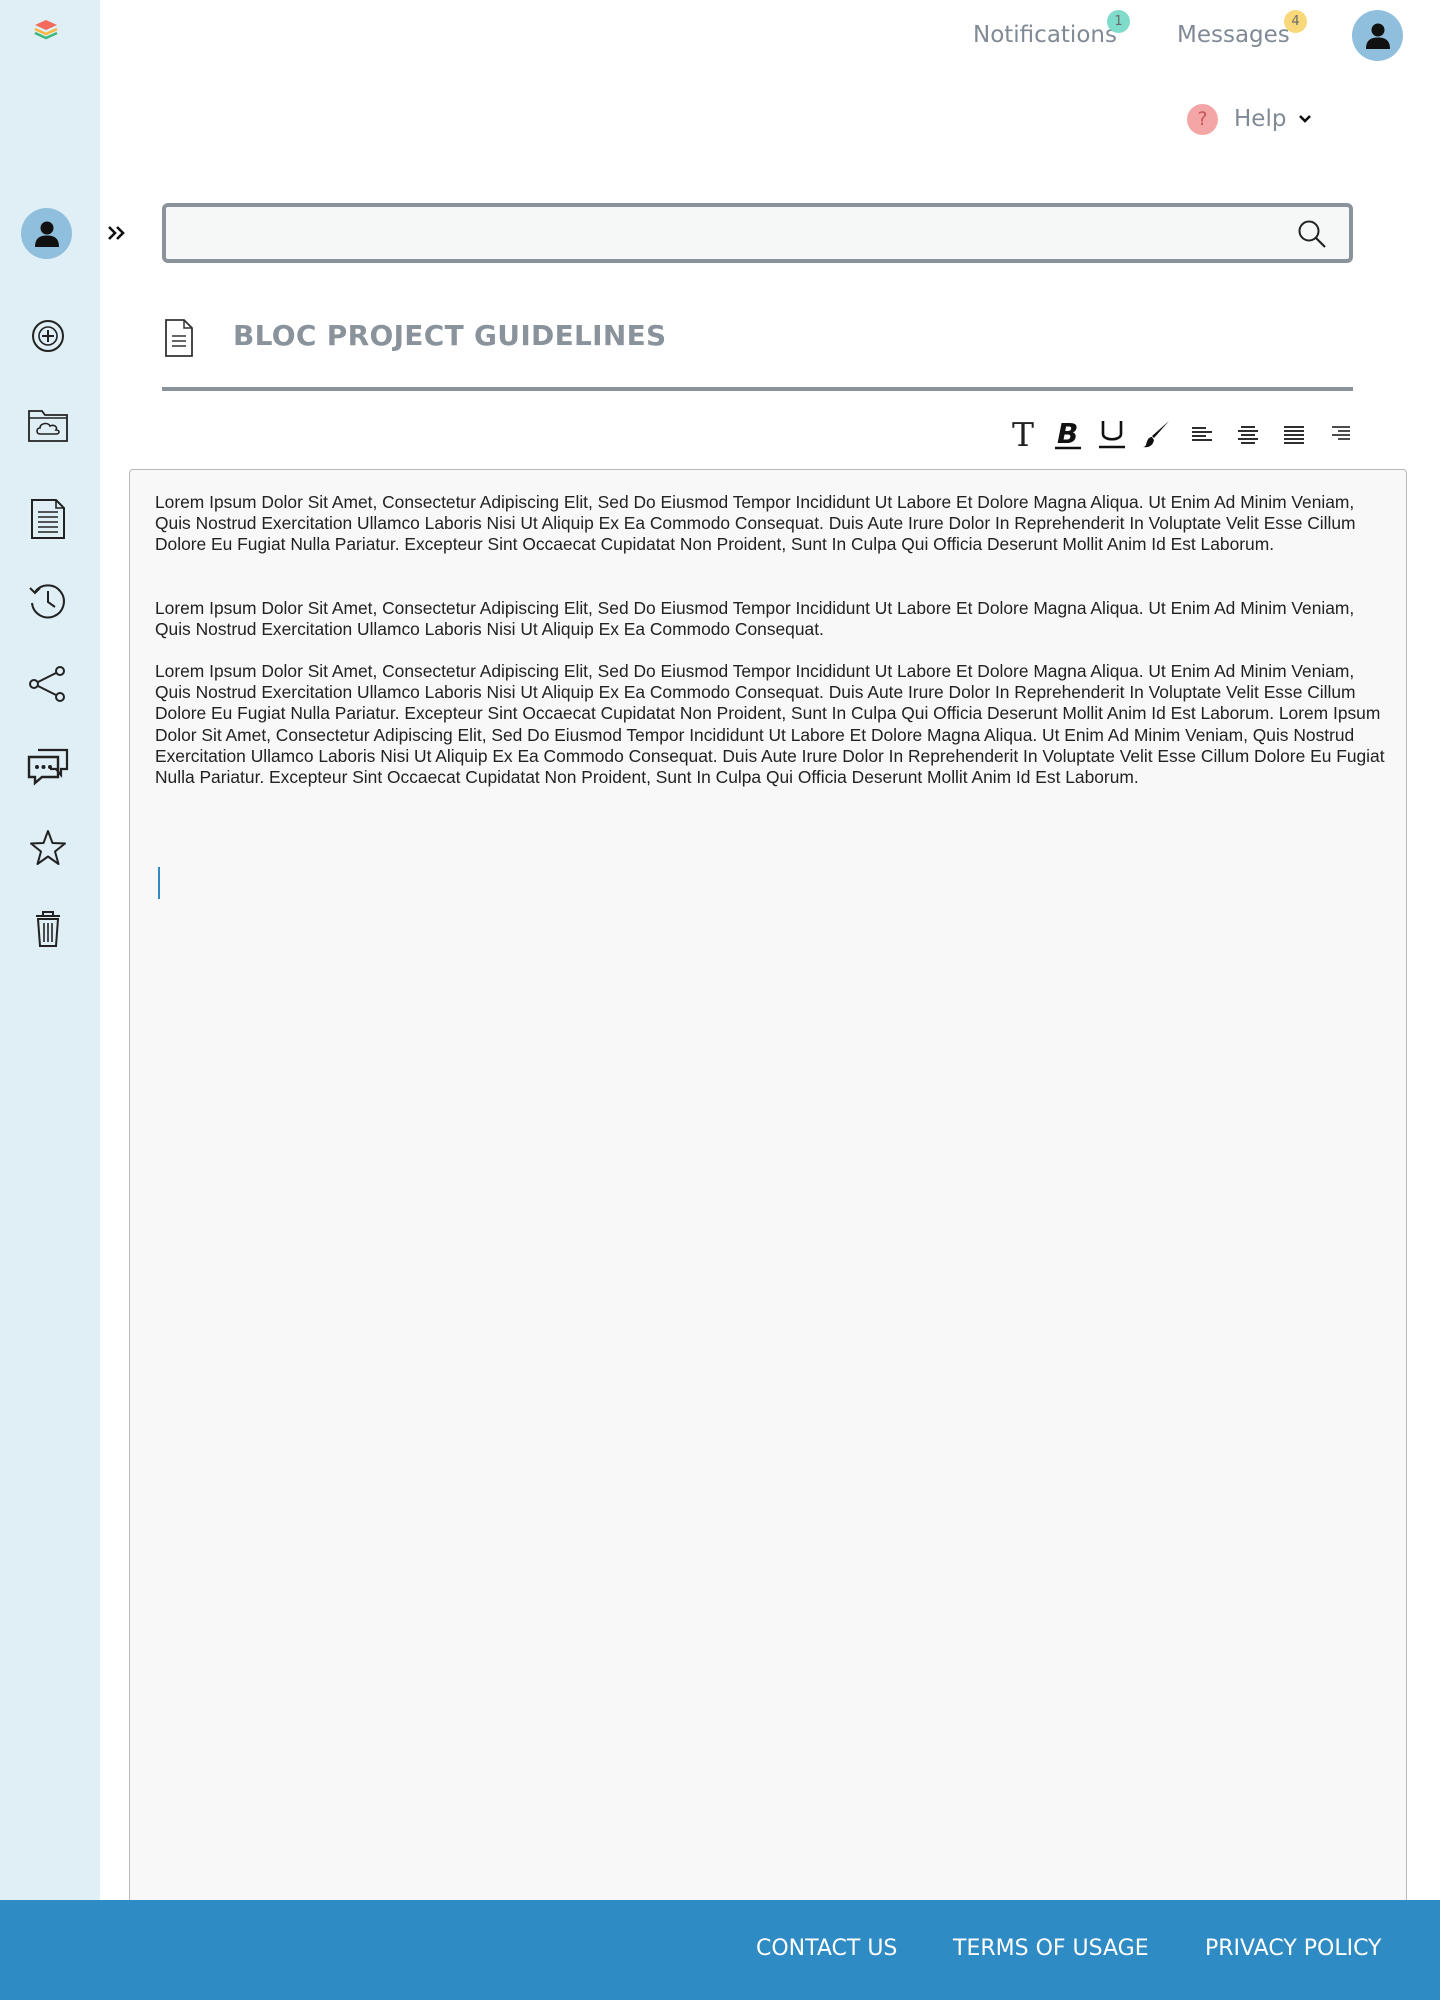  I want to click on chevron-down-icon, so click(1305, 119).